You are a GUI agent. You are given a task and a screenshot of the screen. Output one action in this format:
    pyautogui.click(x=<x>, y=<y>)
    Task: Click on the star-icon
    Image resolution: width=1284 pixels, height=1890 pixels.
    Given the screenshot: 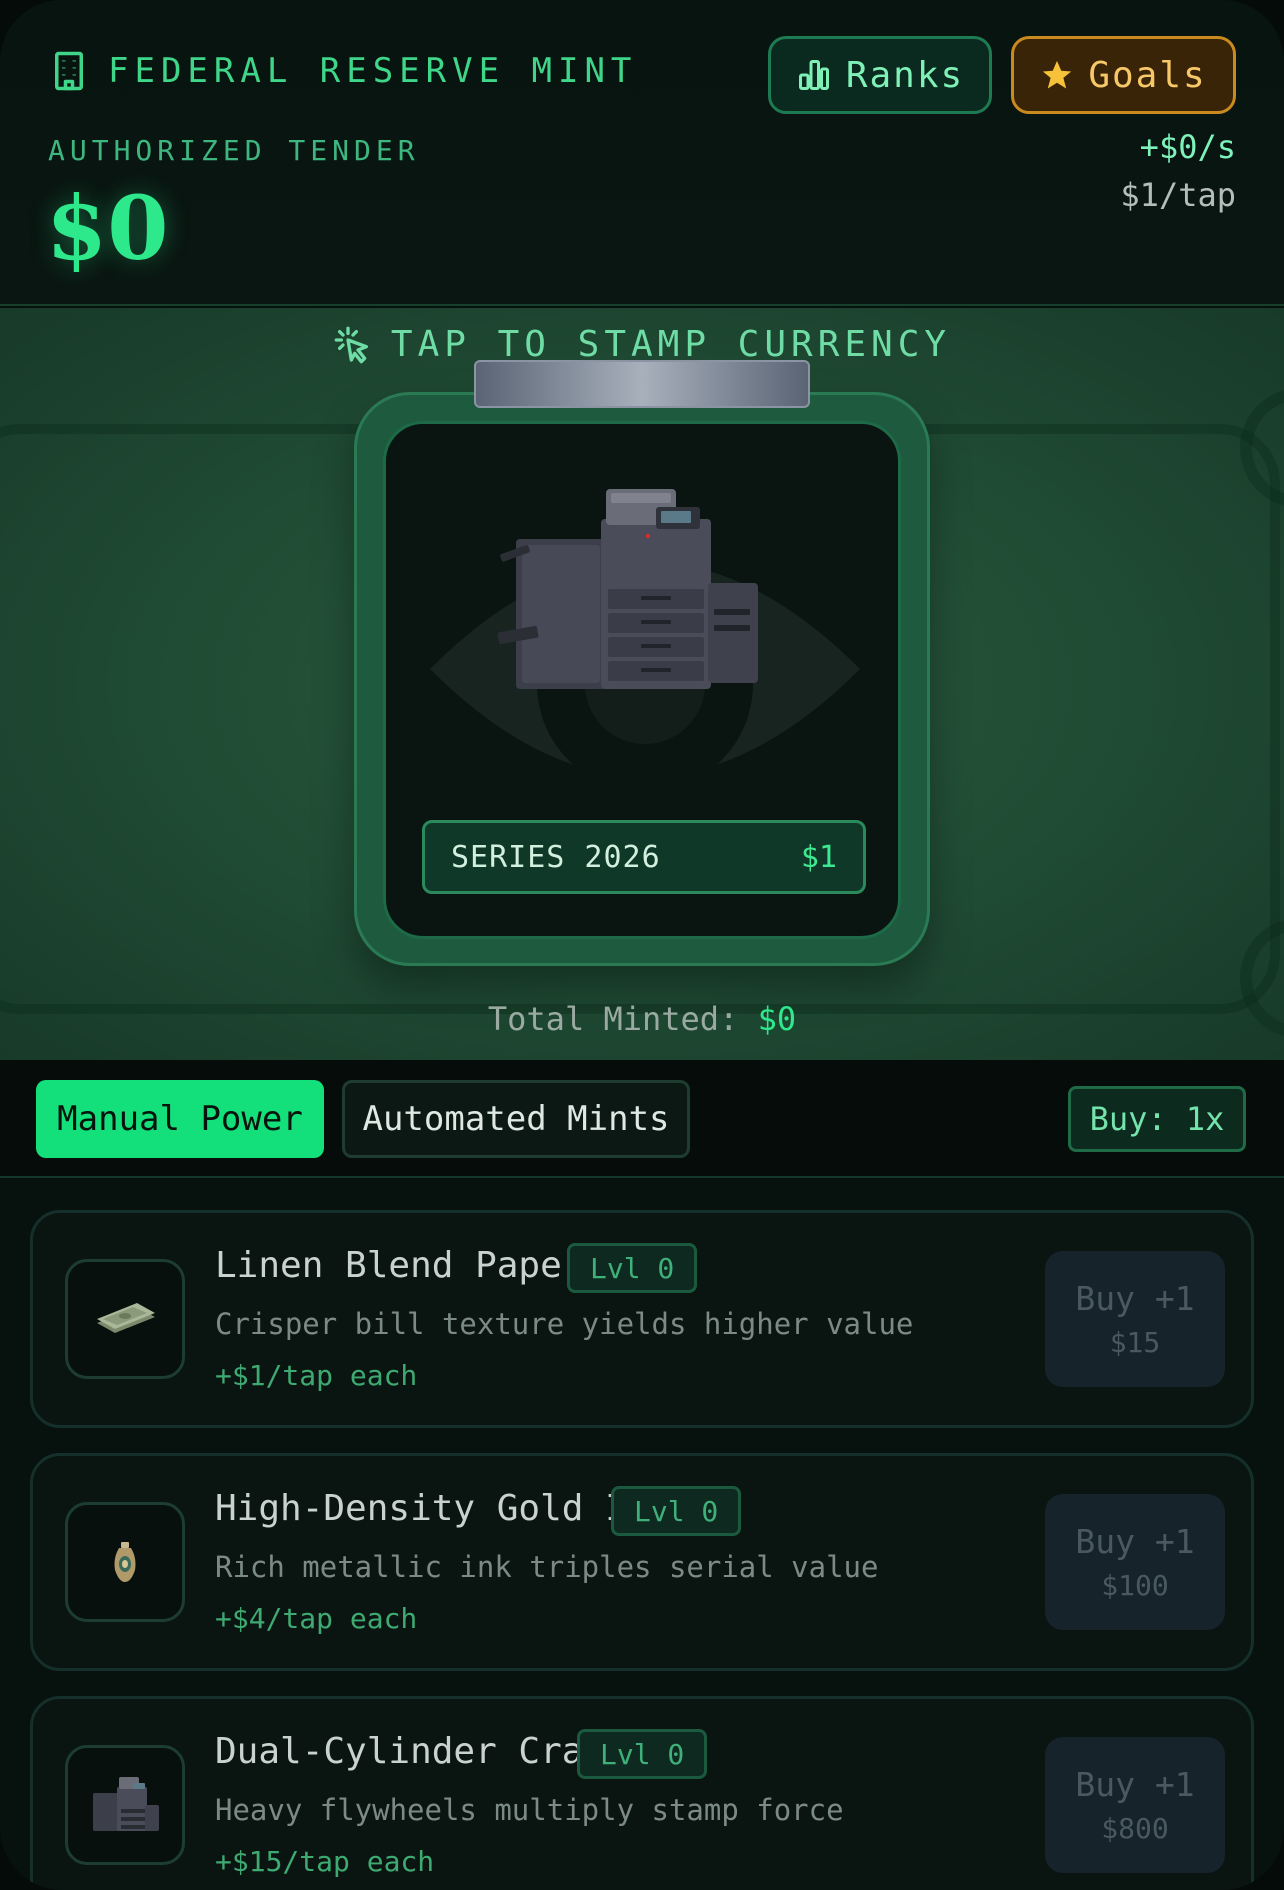 What is the action you would take?
    pyautogui.click(x=1057, y=74)
    